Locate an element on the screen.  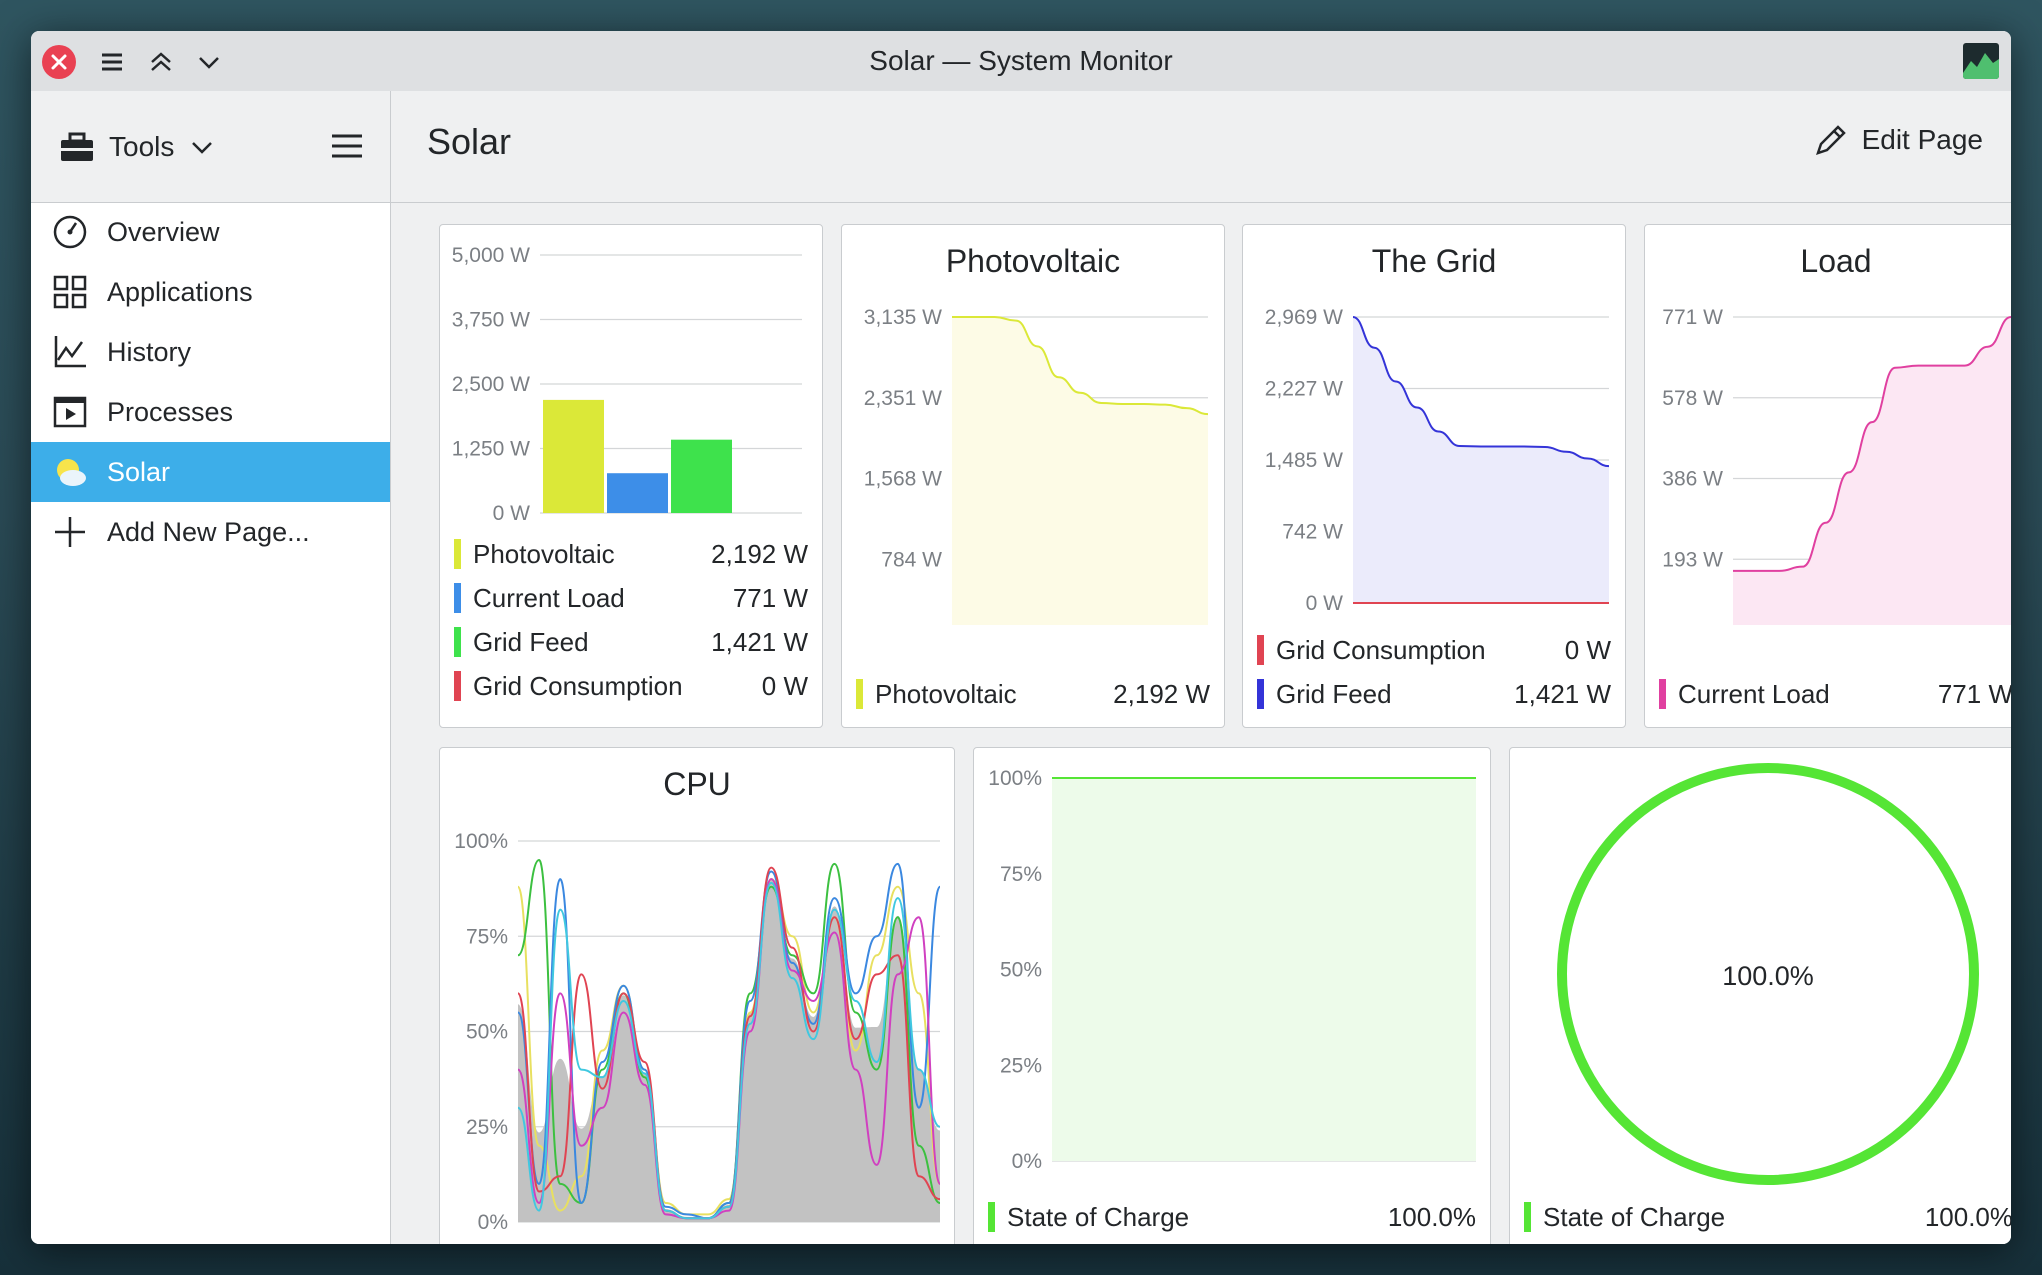
cpu-card: CPU 0% 25% 50% 75% 100% is located at coordinates (697, 995).